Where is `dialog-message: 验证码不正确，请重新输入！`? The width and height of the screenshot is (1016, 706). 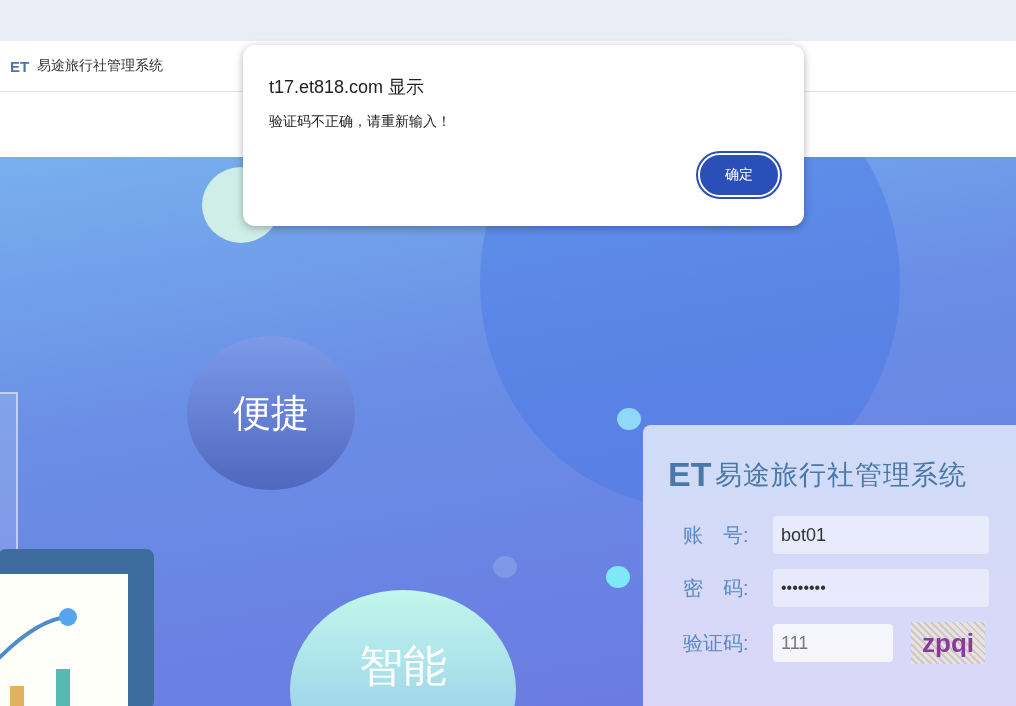 dialog-message: 验证码不正确，请重新输入！ is located at coordinates (360, 122).